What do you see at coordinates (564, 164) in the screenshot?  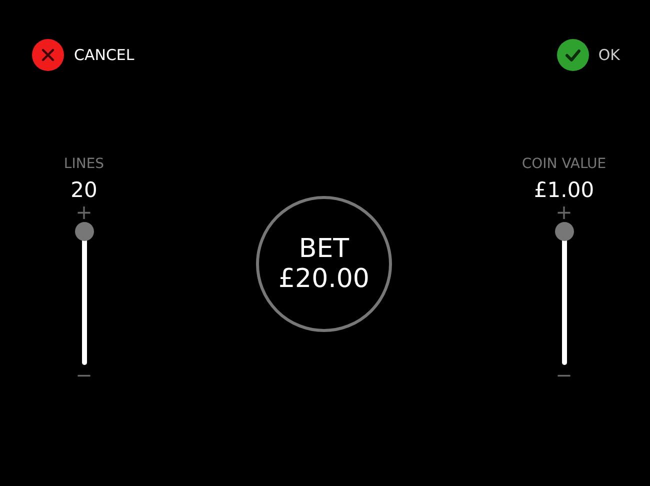 I see `slider-label: COIN VALUE` at bounding box center [564, 164].